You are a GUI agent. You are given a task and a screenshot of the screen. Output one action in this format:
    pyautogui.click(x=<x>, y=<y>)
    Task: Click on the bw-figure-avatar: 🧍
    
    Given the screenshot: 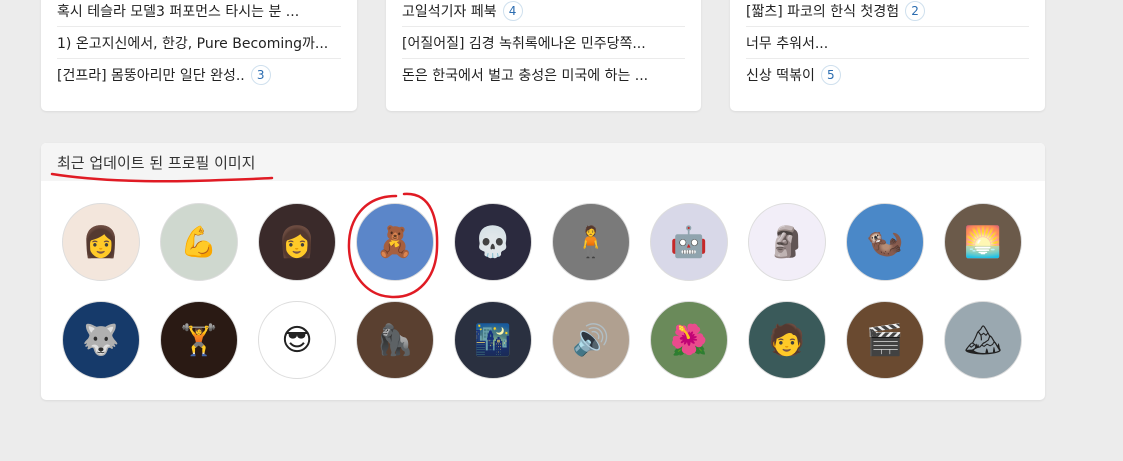 What is the action you would take?
    pyautogui.click(x=591, y=242)
    